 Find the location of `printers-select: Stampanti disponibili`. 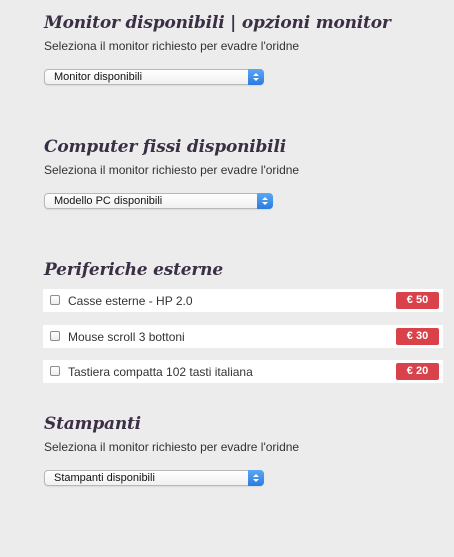

printers-select: Stampanti disponibili is located at coordinates (154, 478).